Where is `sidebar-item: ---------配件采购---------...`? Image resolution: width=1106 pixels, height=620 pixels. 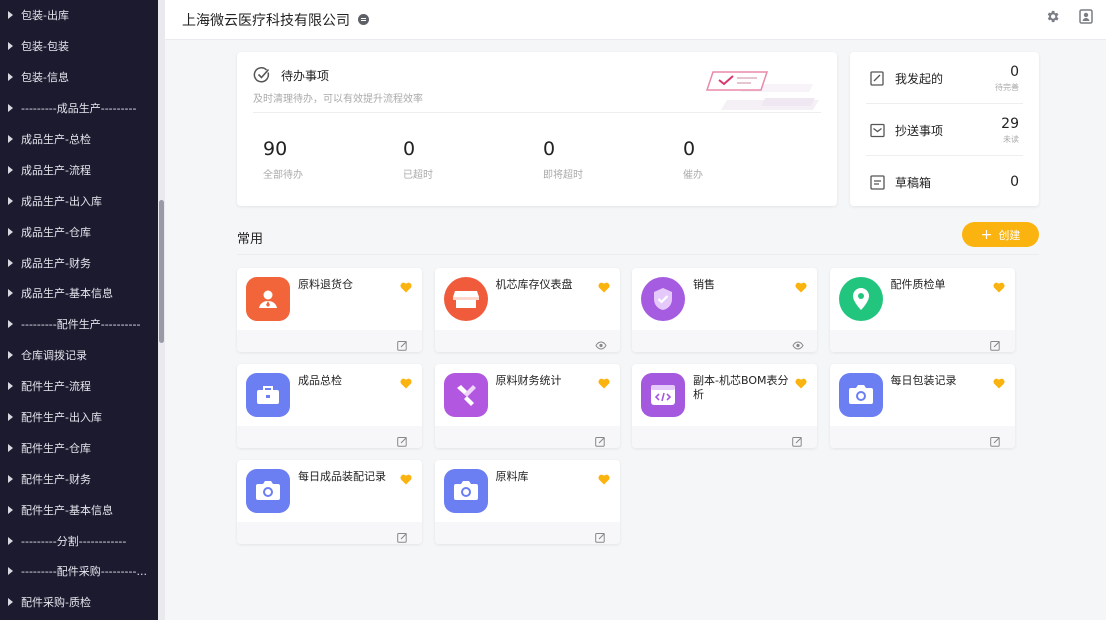 sidebar-item: ---------配件采购---------... is located at coordinates (79, 571).